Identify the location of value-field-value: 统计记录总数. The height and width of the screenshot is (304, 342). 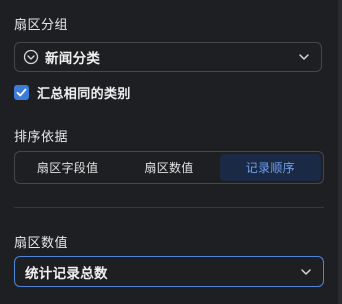
(66, 273).